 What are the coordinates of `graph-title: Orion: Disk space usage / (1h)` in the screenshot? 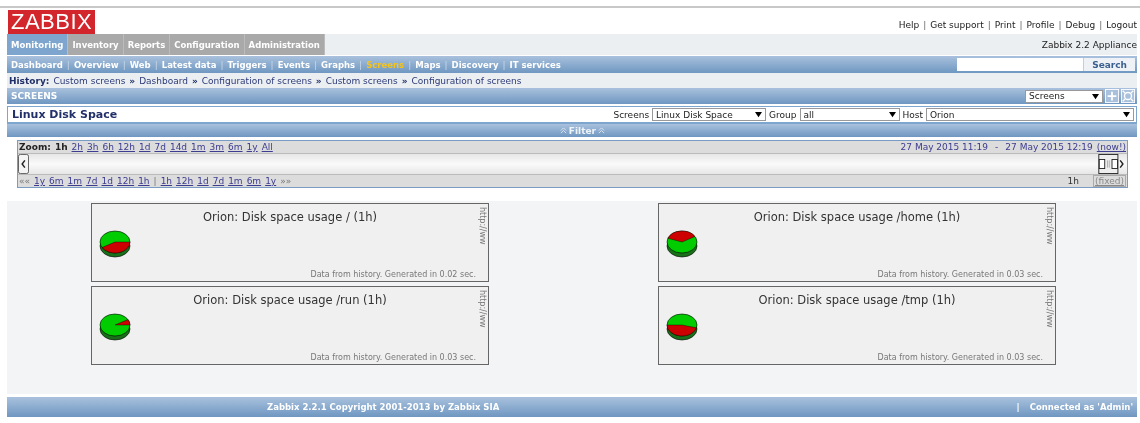 It's located at (289, 217).